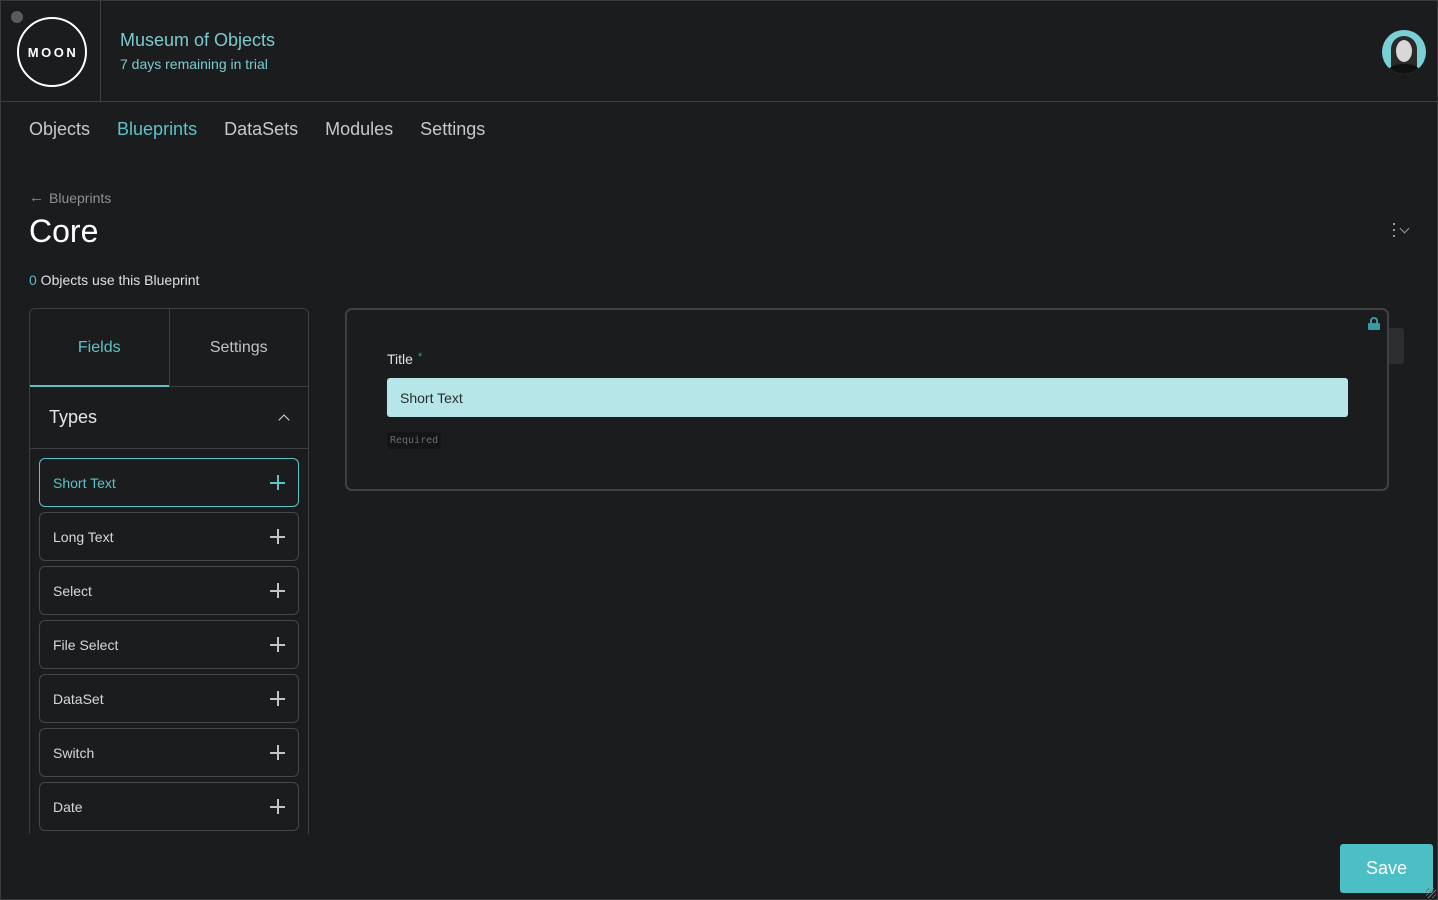 This screenshot has width=1438, height=900. I want to click on type-label: Select, so click(72, 590).